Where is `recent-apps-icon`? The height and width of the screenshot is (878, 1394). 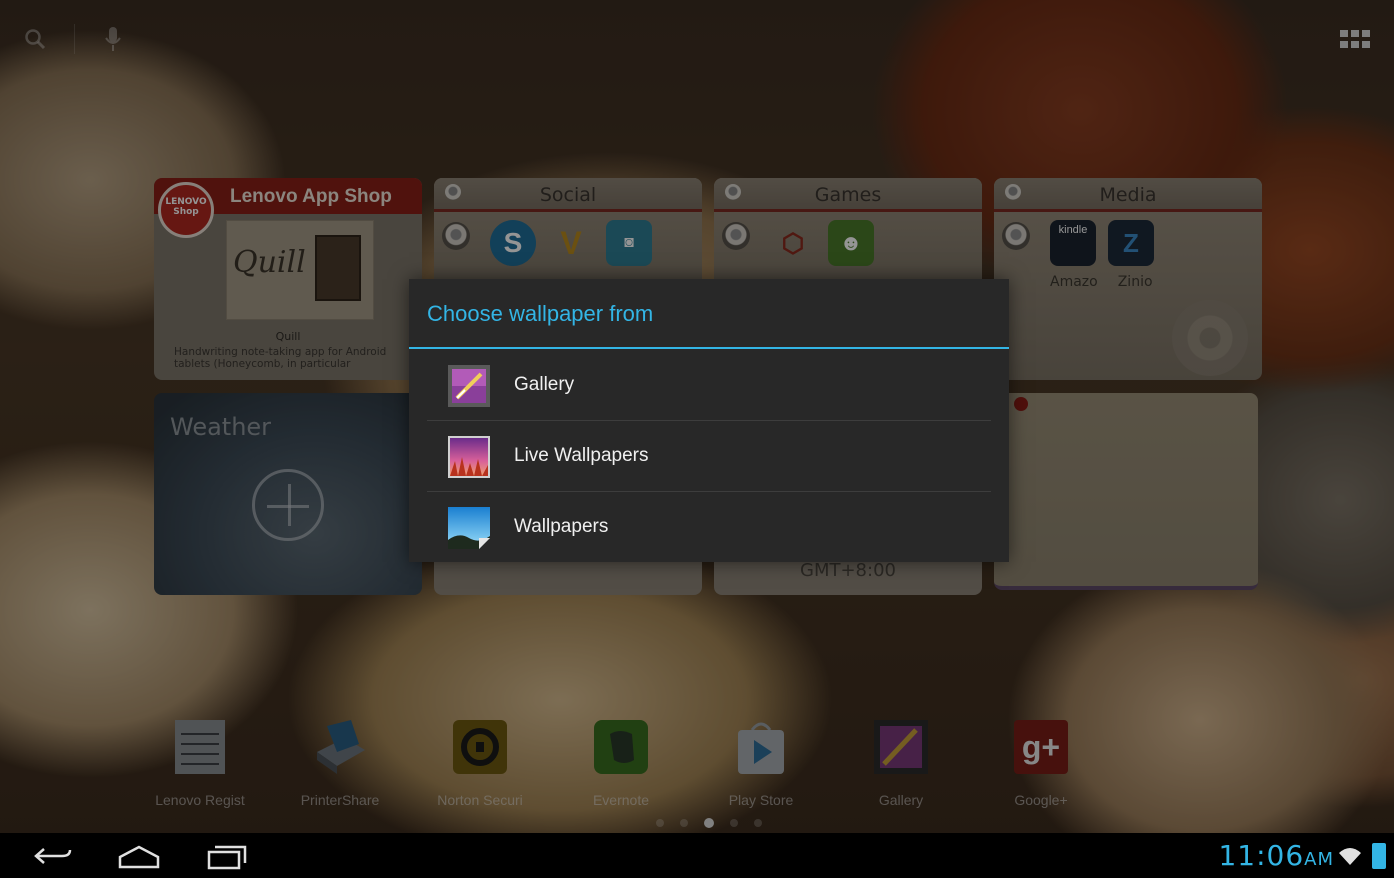
recent-apps-icon is located at coordinates (227, 856).